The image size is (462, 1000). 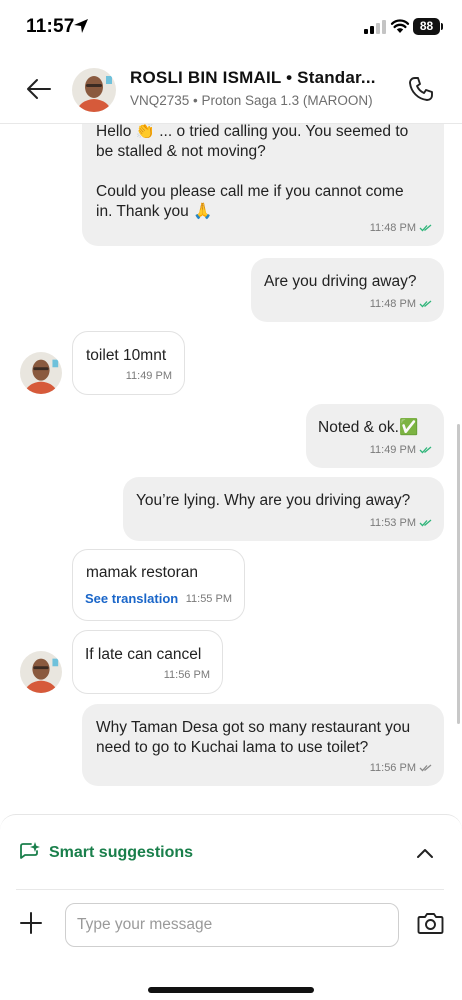 What do you see at coordinates (208, 599) in the screenshot?
I see `message-time: 11:55 PM` at bounding box center [208, 599].